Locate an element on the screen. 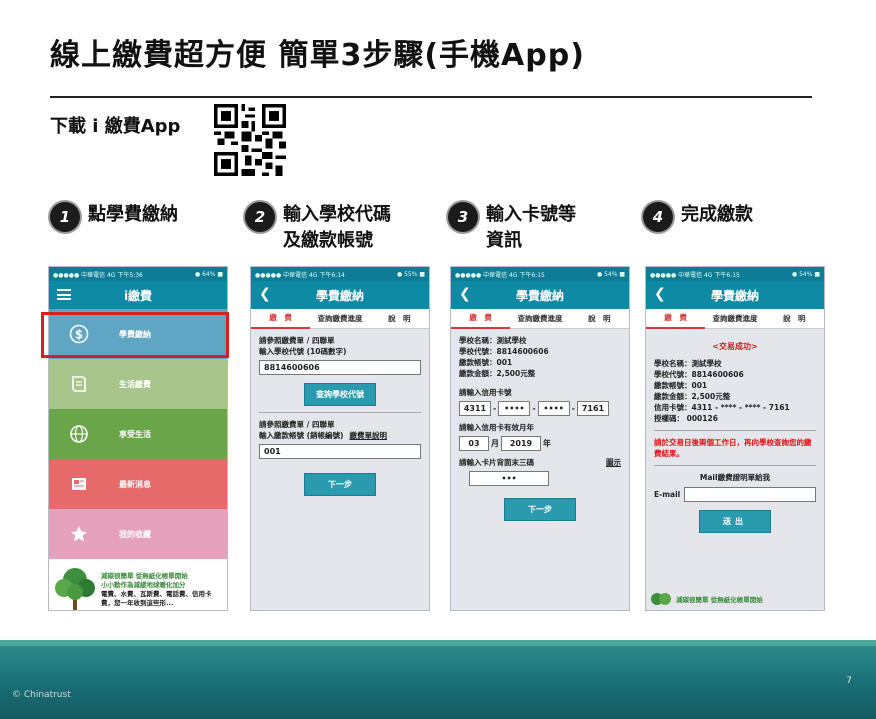 This screenshot has height=719, width=876. expiry-year-input: 2019 is located at coordinates (521, 443).